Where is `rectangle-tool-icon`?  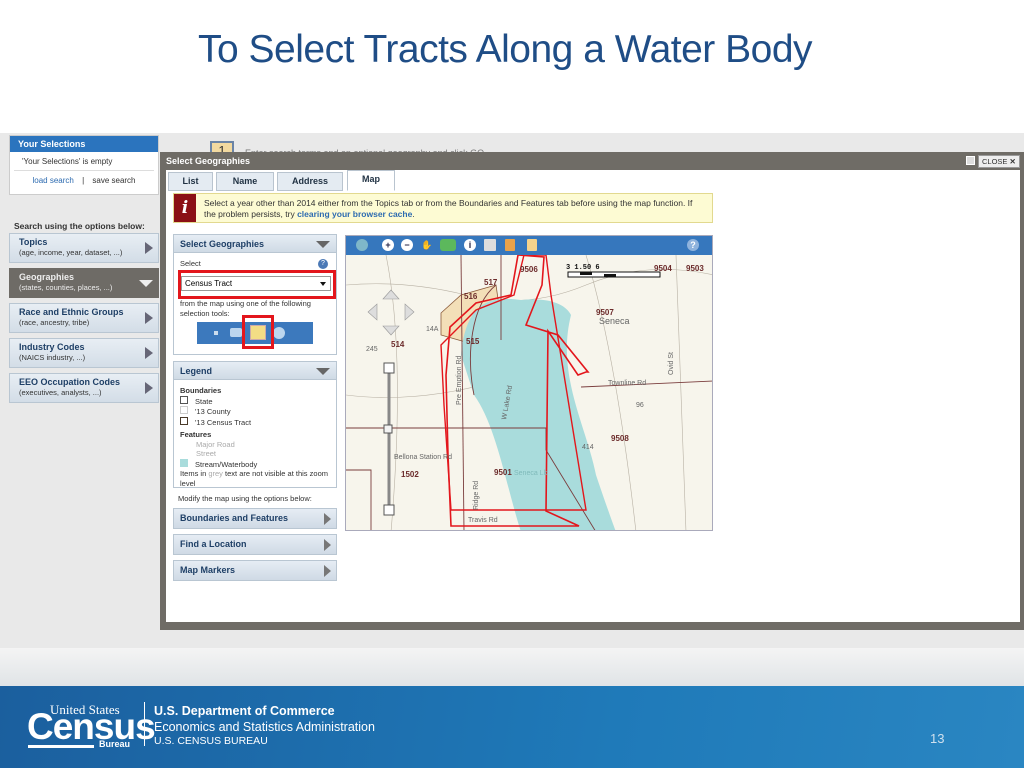
rectangle-tool-icon is located at coordinates (236, 332).